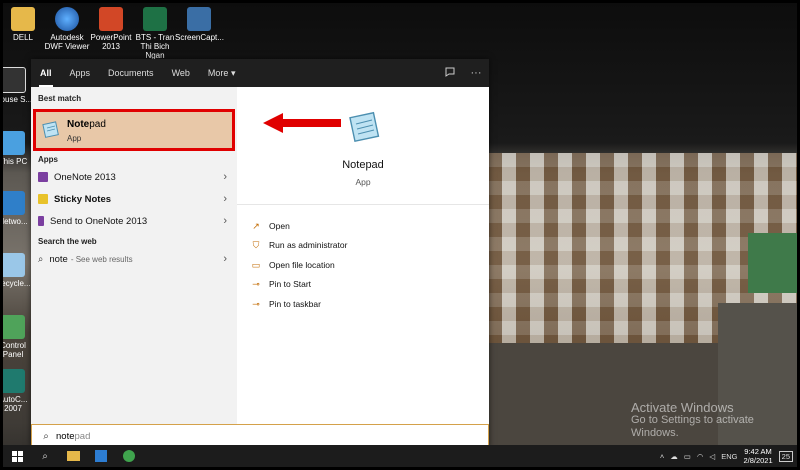 This screenshot has height=470, width=800. I want to click on preview-subtitle: App, so click(363, 182).